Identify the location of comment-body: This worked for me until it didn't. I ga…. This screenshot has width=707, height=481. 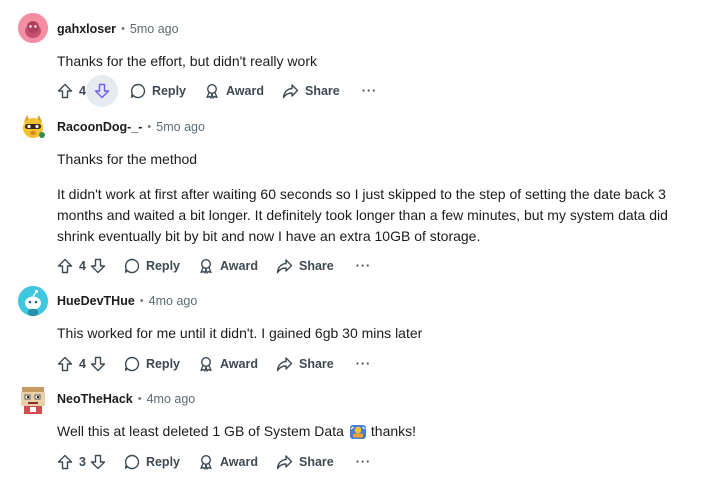
(377, 333).